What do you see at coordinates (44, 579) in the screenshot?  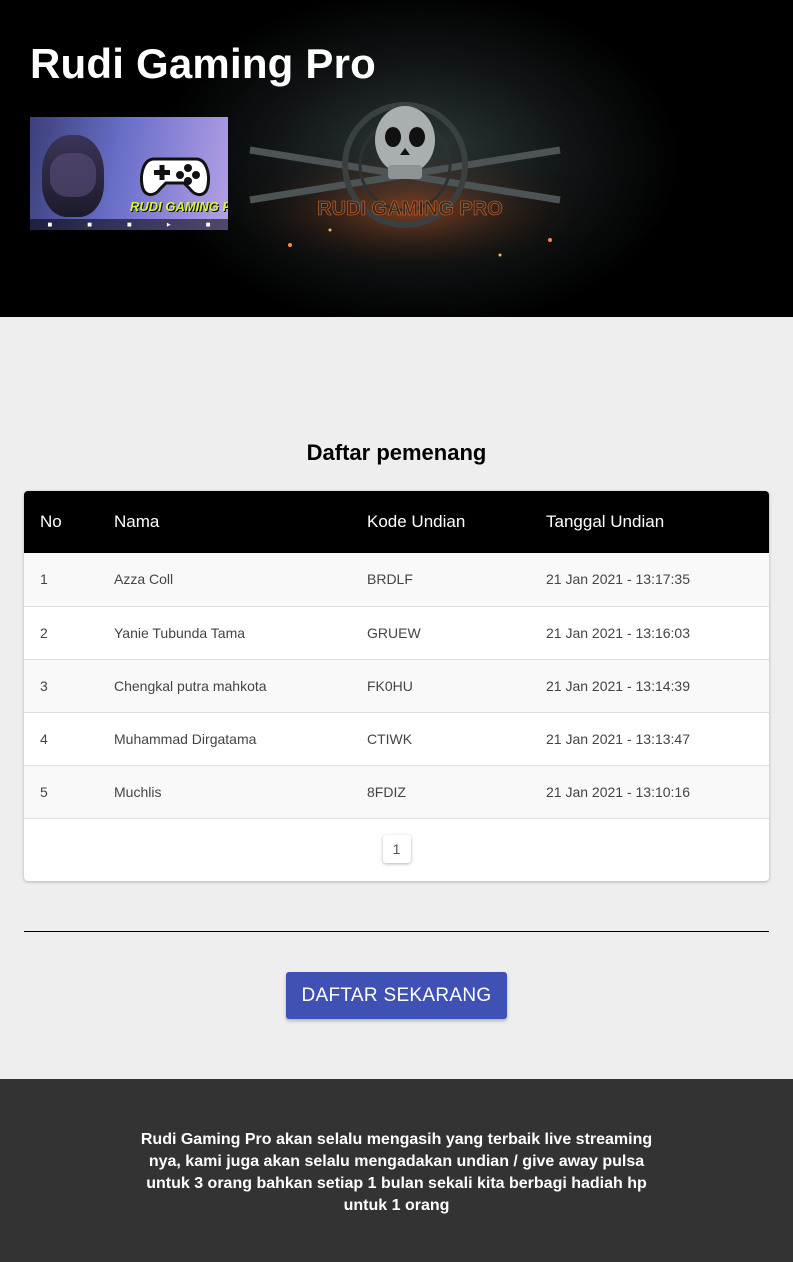 I see `cell-no: 1` at bounding box center [44, 579].